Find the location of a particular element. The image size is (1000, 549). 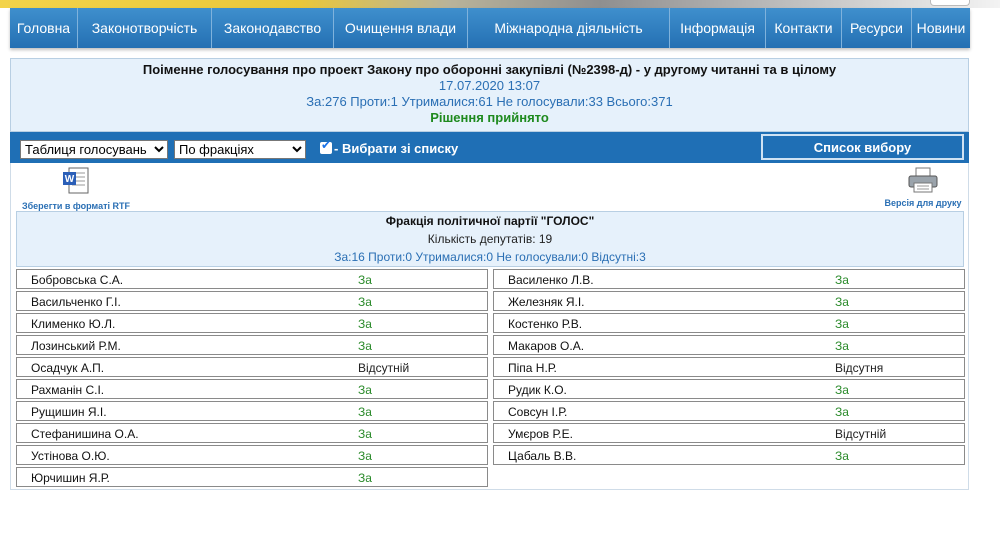

deputy-vote: Відсутня is located at coordinates (859, 368).